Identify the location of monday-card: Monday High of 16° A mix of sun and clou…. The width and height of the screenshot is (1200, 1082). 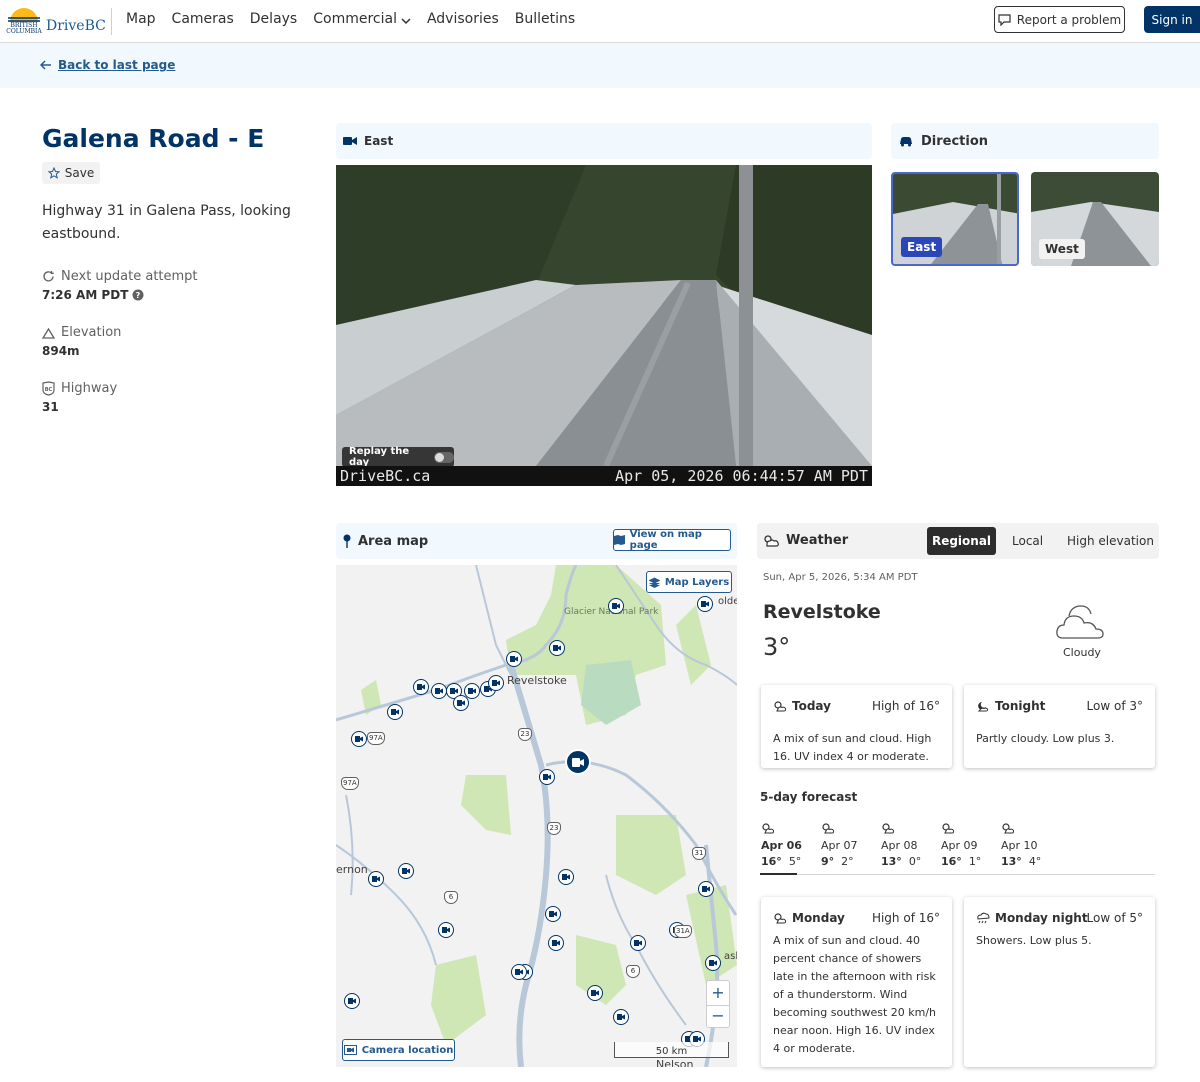
(856, 982).